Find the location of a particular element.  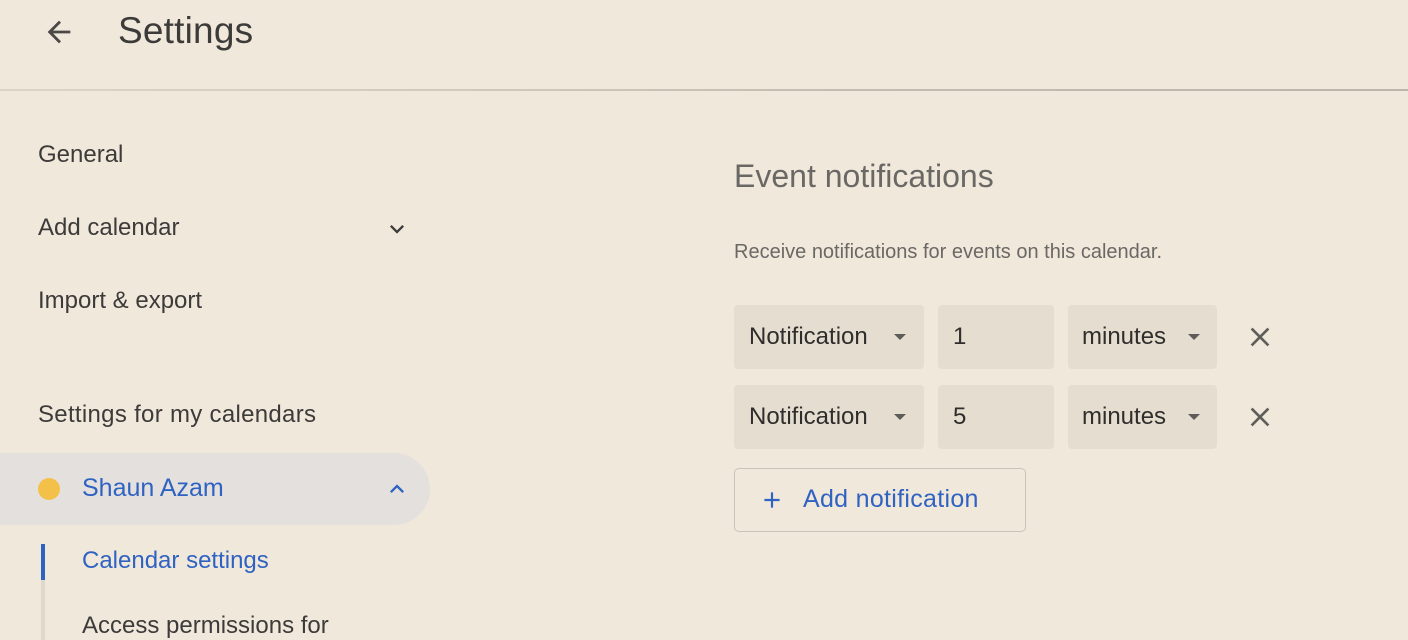

header-divider is located at coordinates (704, 90).